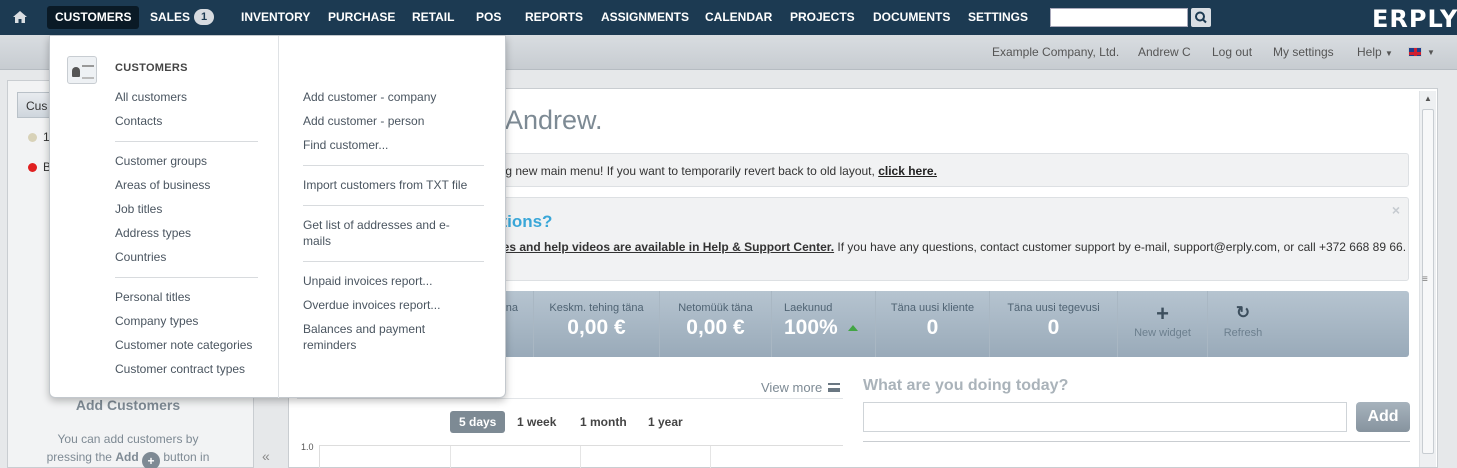 Image resolution: width=1457 pixels, height=468 pixels. Describe the element at coordinates (156, 321) in the screenshot. I see `menu-item-company-types: Company types` at that location.